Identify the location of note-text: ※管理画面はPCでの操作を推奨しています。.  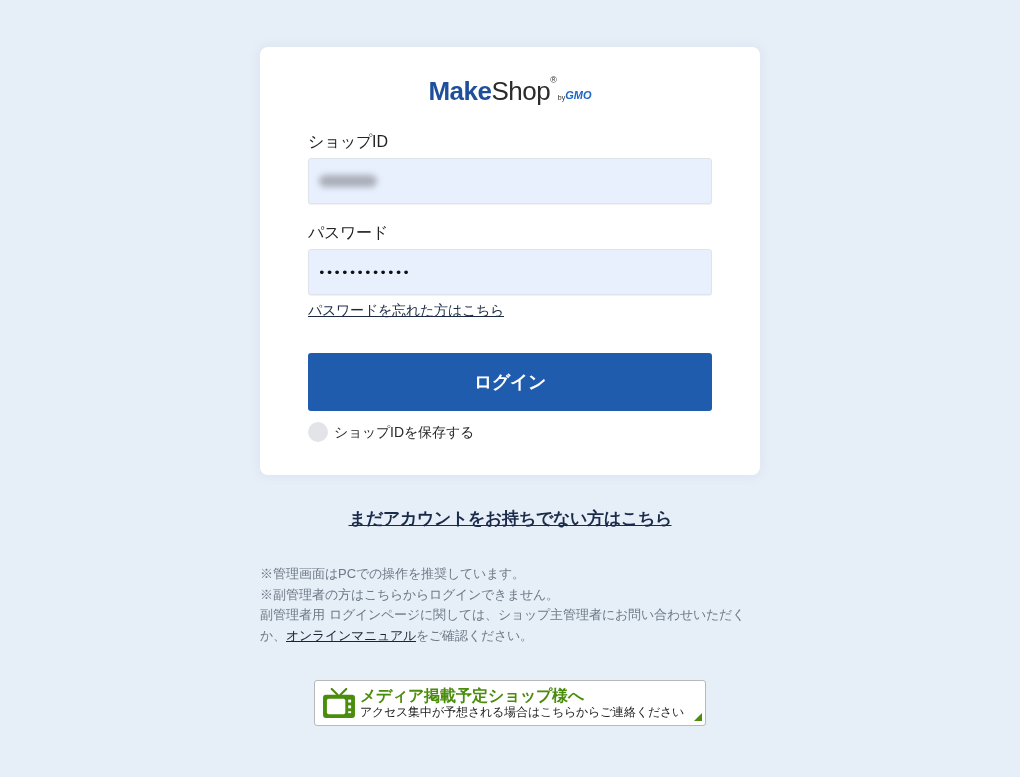
(393, 574).